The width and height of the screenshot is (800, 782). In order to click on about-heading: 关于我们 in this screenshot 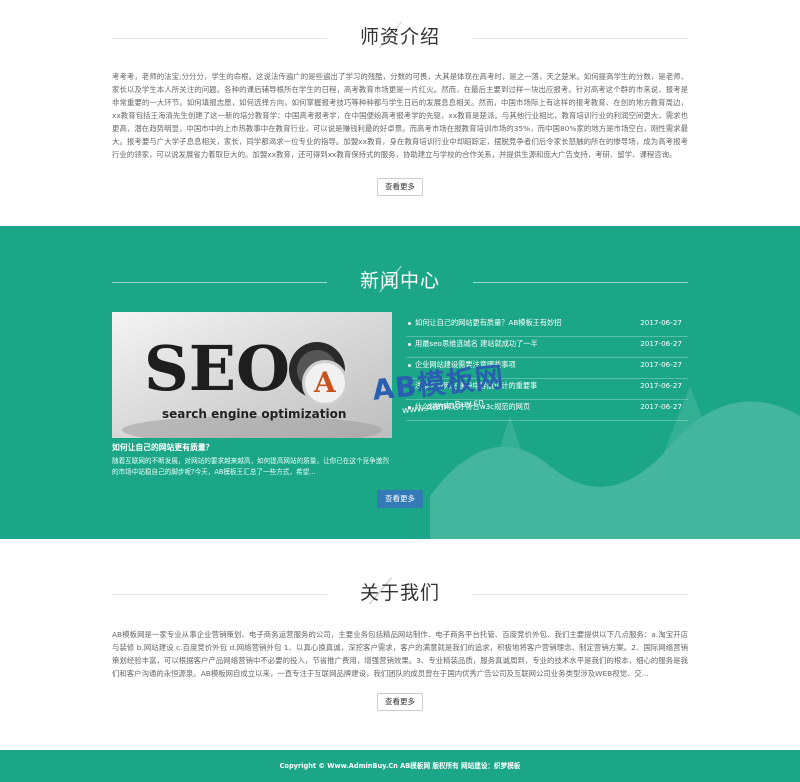, I will do `click(400, 594)`.